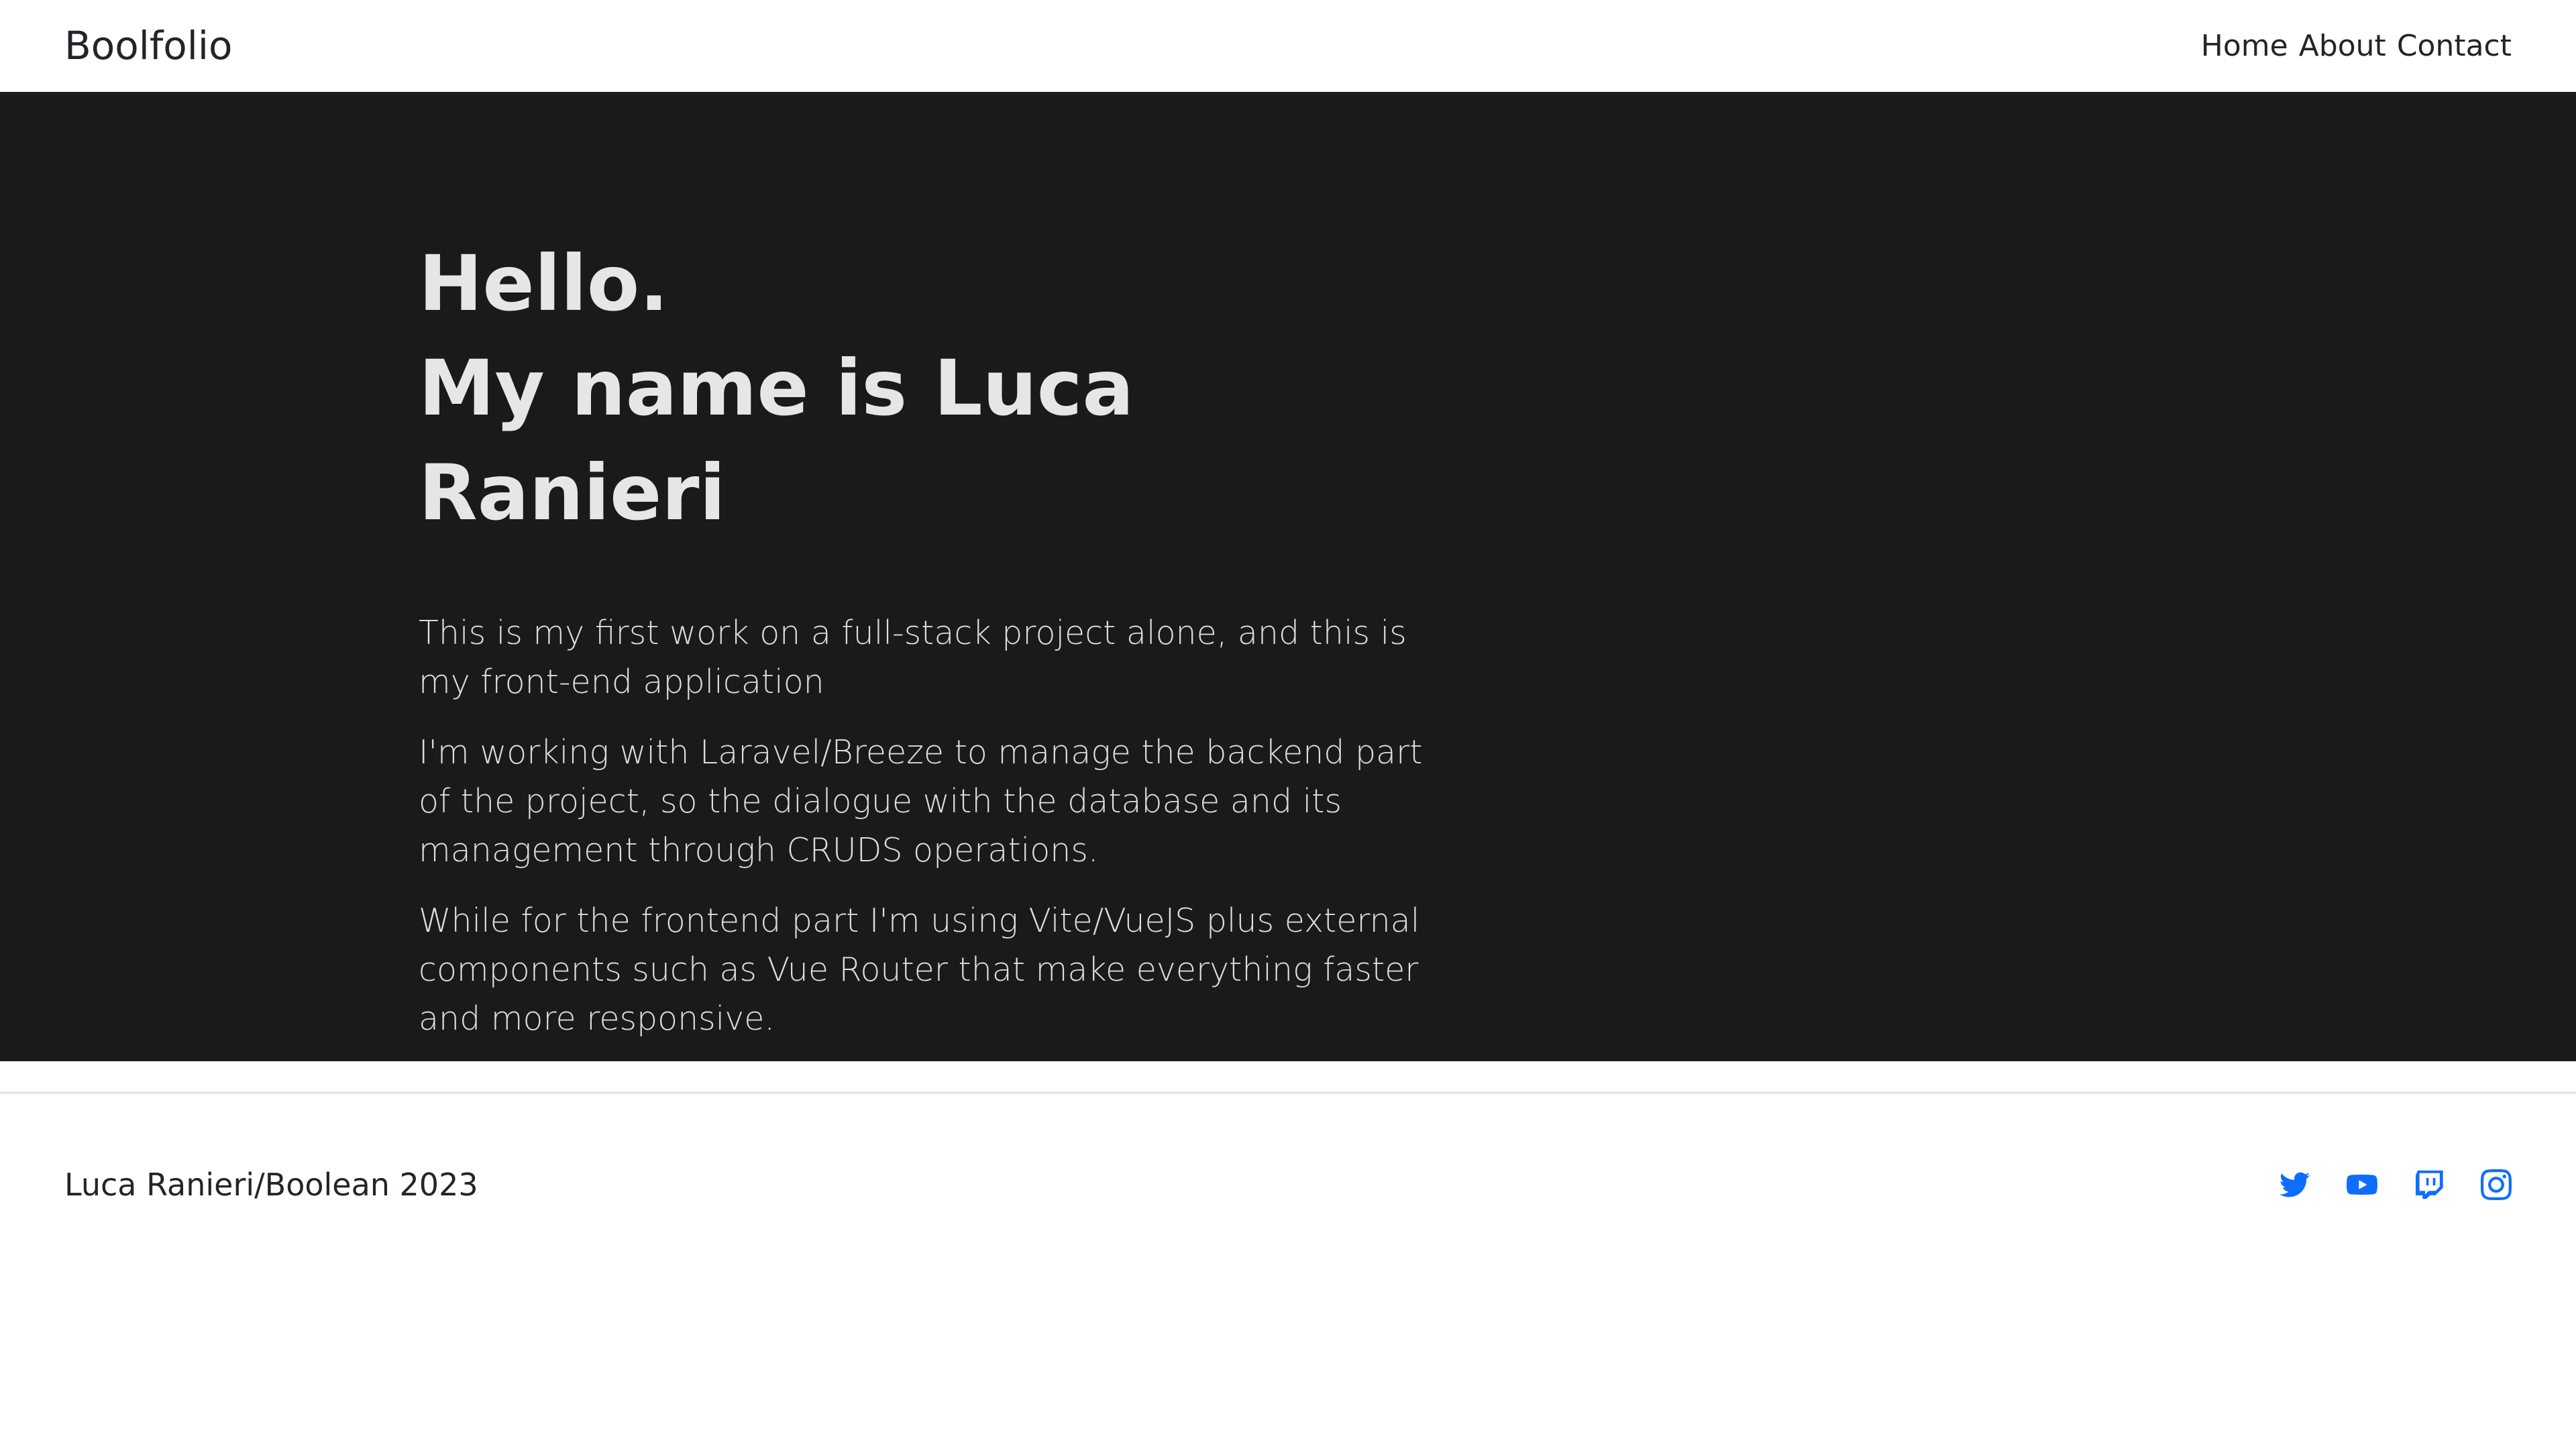 This screenshot has height=1449, width=2576. Describe the element at coordinates (776, 440) in the screenshot. I see `hero-title-name: My name is Luca Ranieri` at that location.